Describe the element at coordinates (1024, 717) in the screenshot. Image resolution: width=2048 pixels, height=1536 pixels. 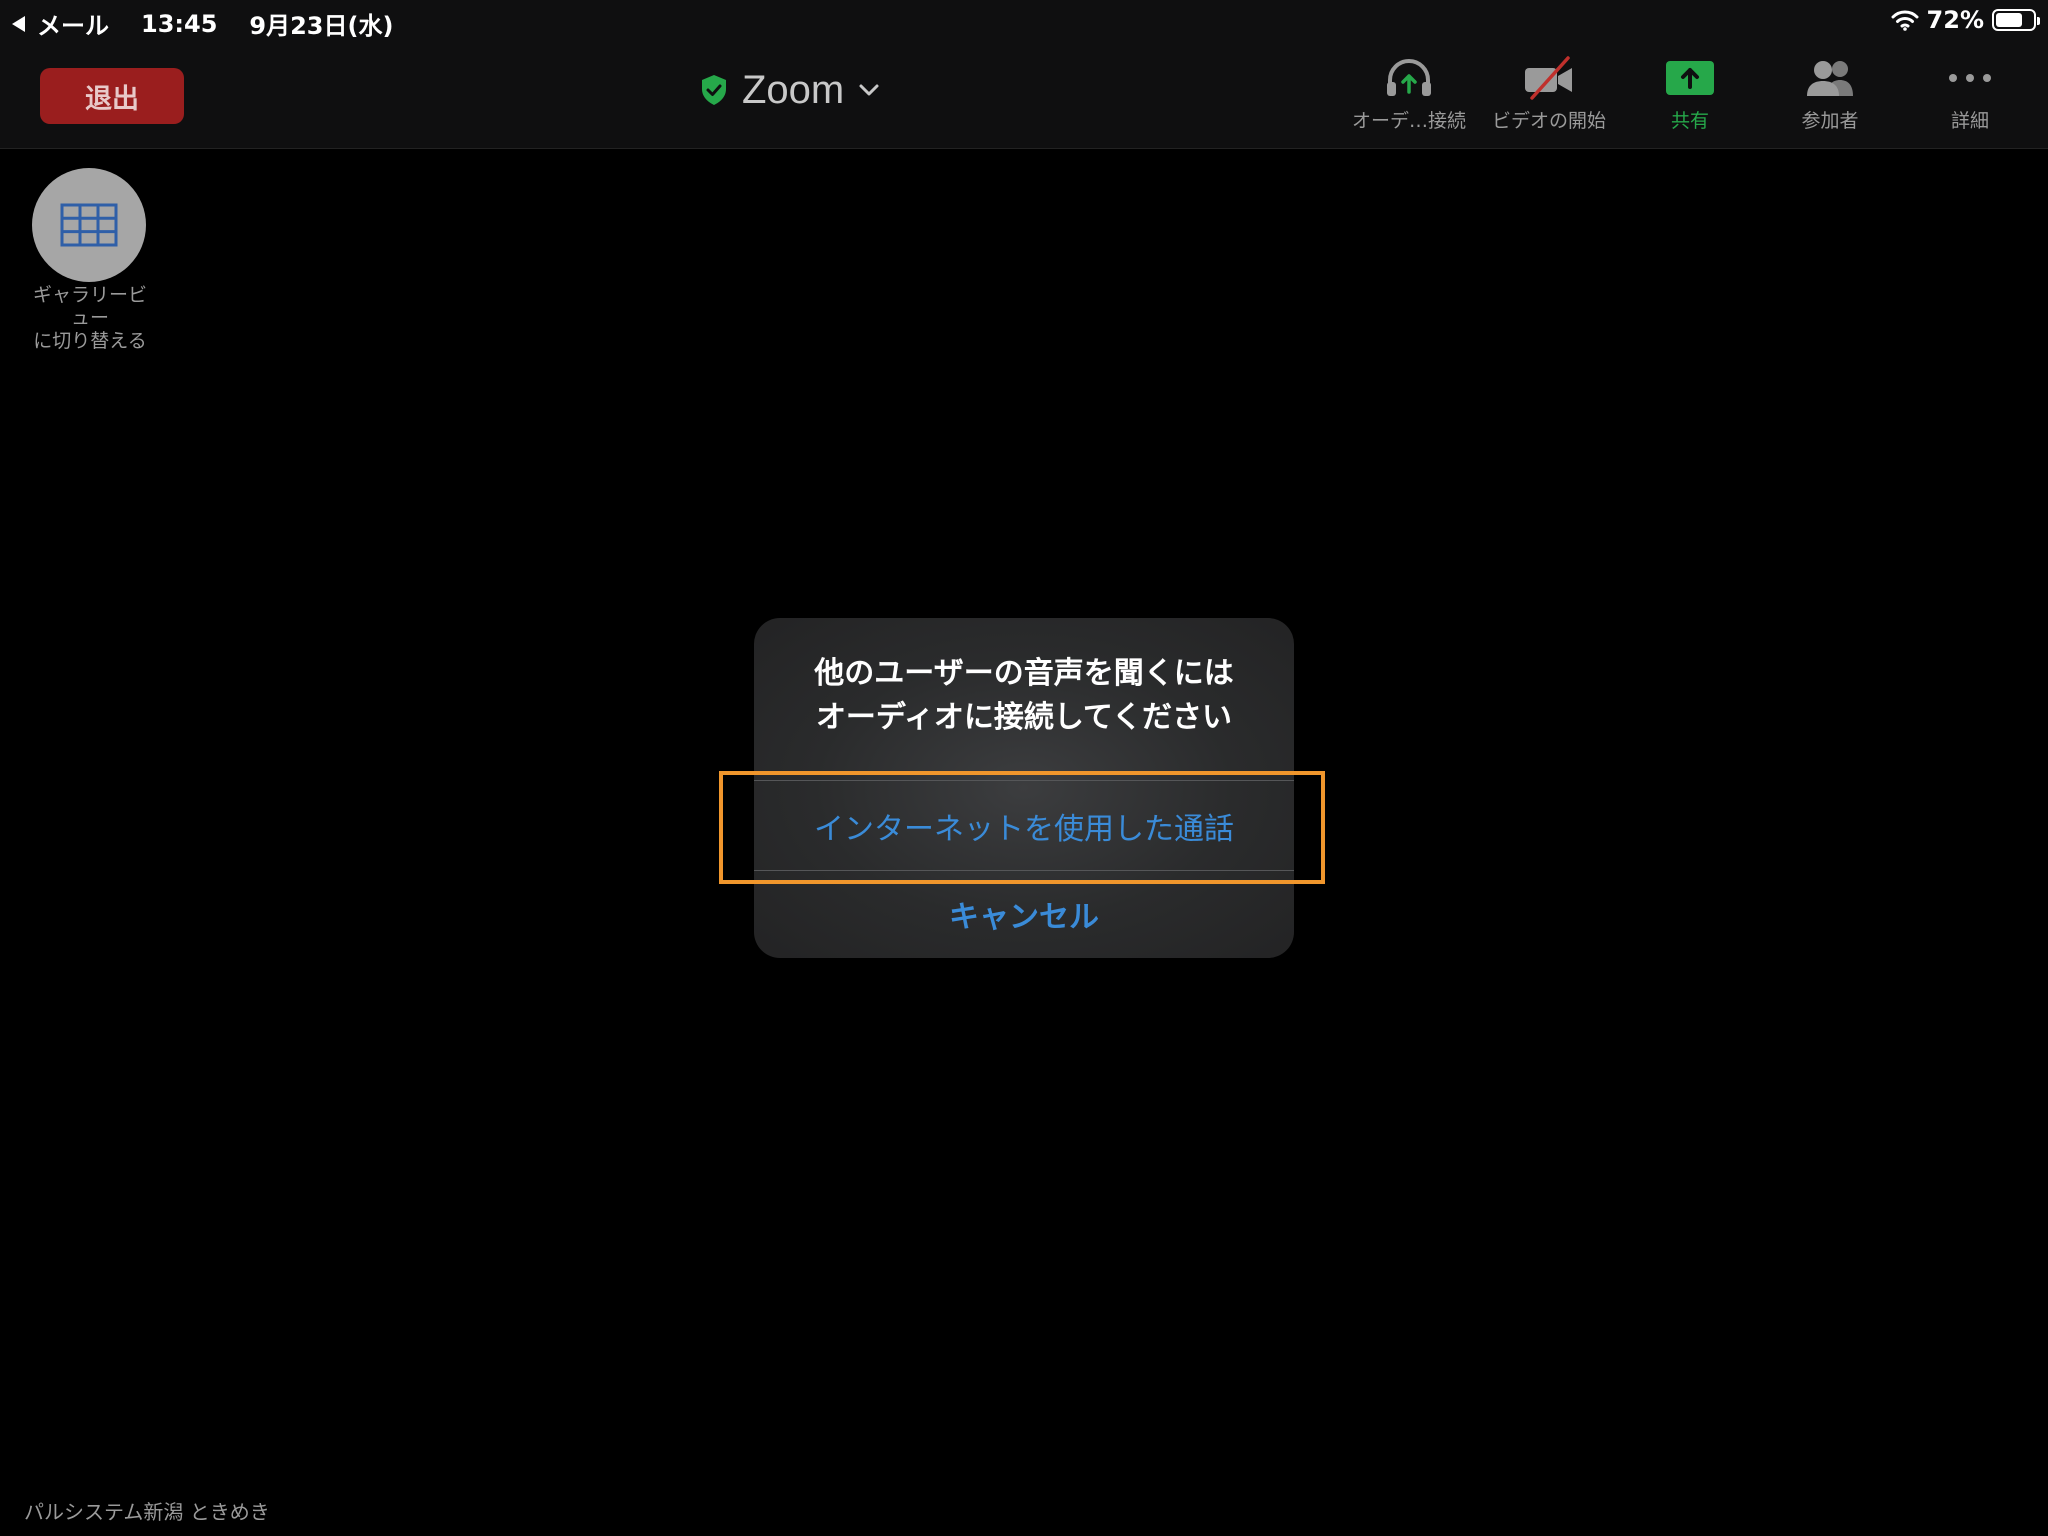
I see `dialog-message-line2: オーディオに接続してください` at that location.